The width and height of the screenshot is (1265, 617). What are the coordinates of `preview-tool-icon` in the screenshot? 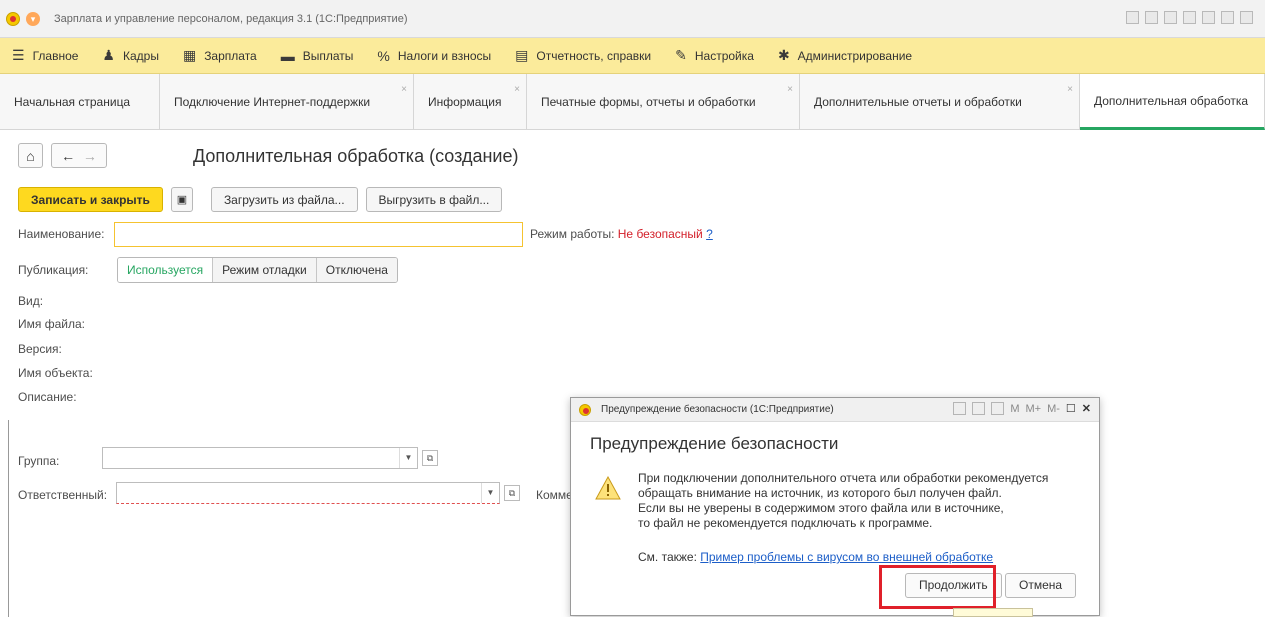 It's located at (1170, 17).